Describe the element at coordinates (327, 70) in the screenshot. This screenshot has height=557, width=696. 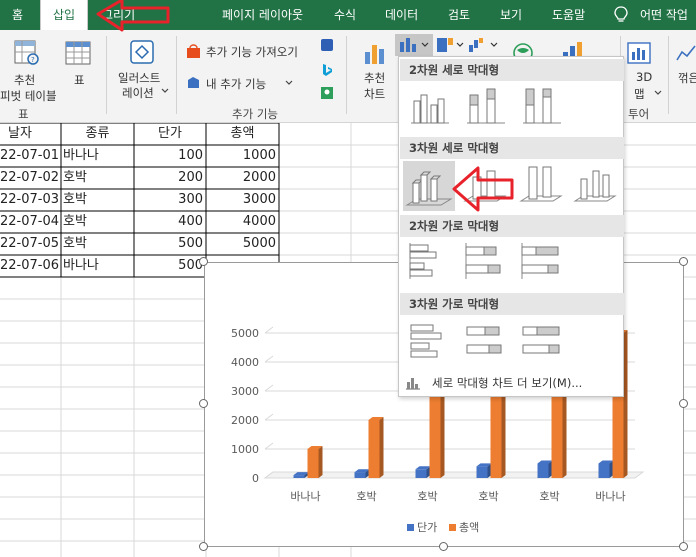
I see `bing-icon` at that location.